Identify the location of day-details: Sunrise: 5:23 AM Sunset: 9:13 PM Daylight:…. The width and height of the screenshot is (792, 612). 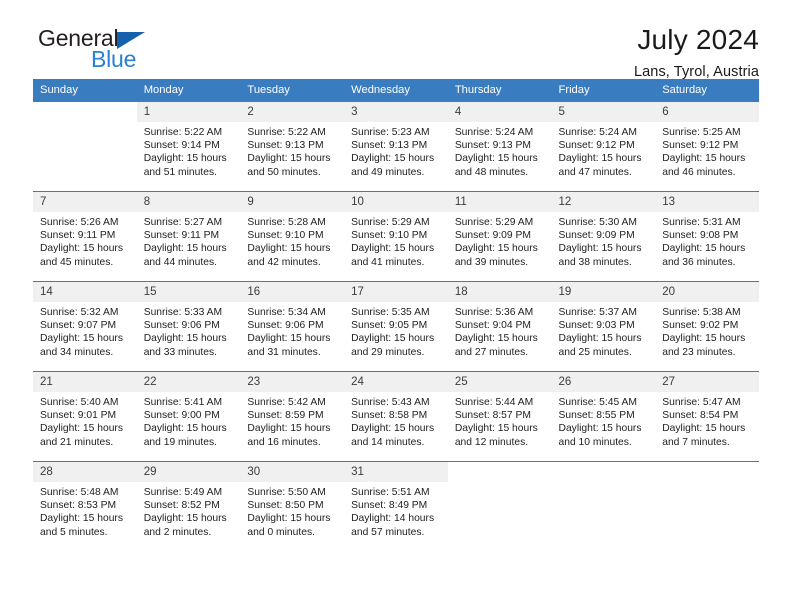
(396, 150).